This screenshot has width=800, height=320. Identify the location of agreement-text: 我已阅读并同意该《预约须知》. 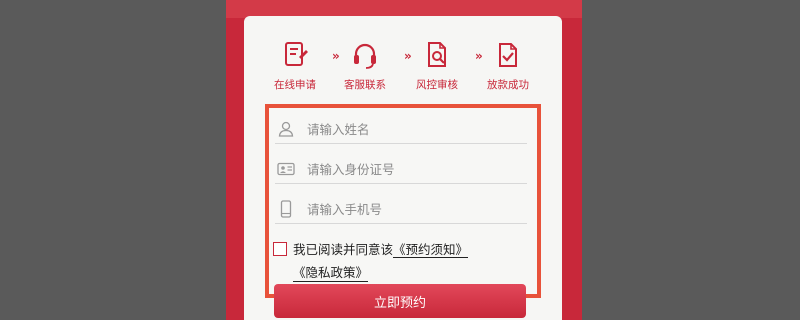
(381, 248).